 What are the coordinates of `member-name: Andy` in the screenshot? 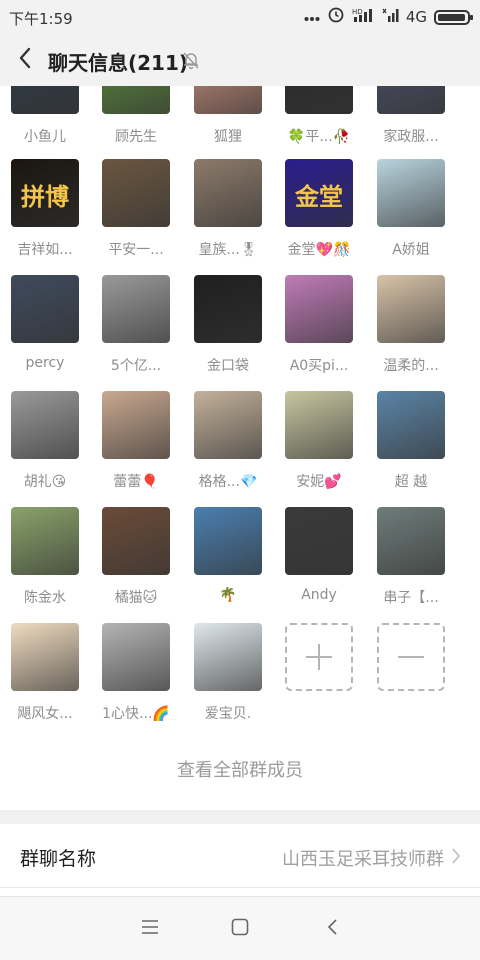 It's located at (319, 595).